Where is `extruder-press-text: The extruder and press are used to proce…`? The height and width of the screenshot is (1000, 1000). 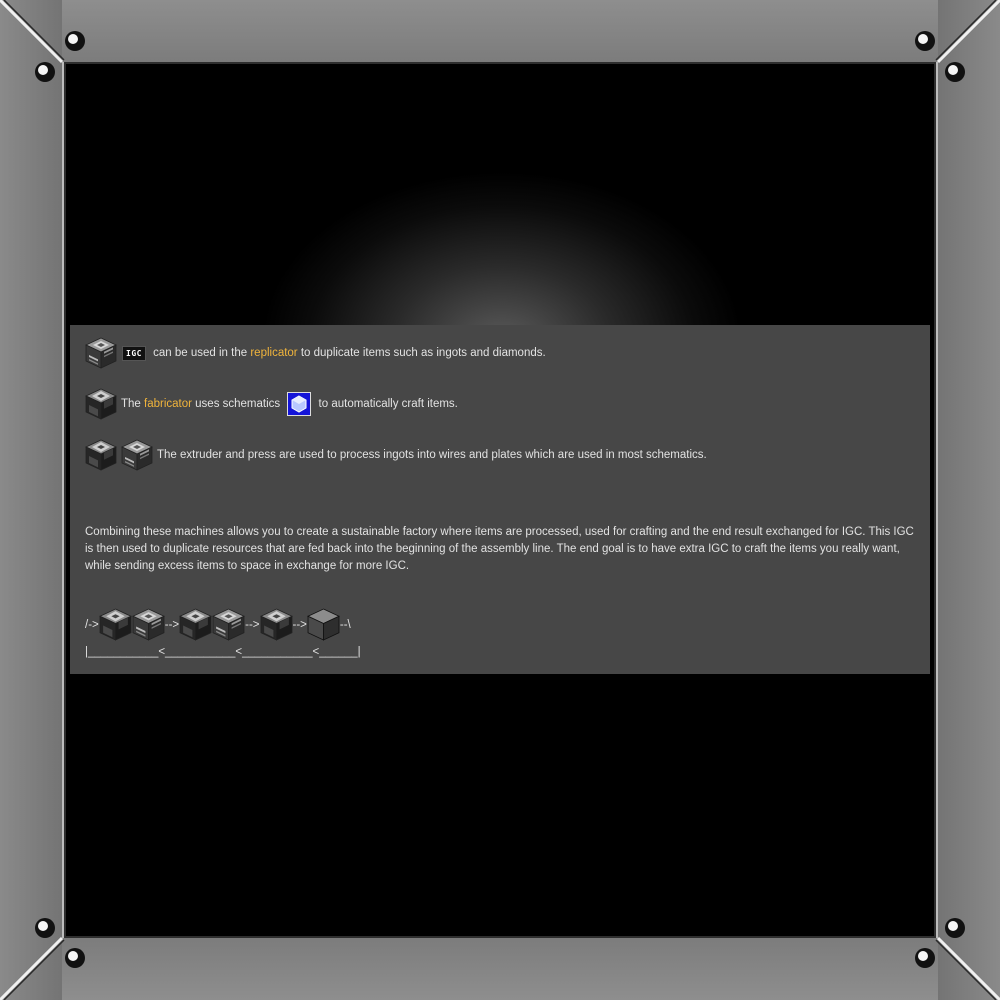
extruder-press-text: The extruder and press are used to proce… is located at coordinates (432, 455).